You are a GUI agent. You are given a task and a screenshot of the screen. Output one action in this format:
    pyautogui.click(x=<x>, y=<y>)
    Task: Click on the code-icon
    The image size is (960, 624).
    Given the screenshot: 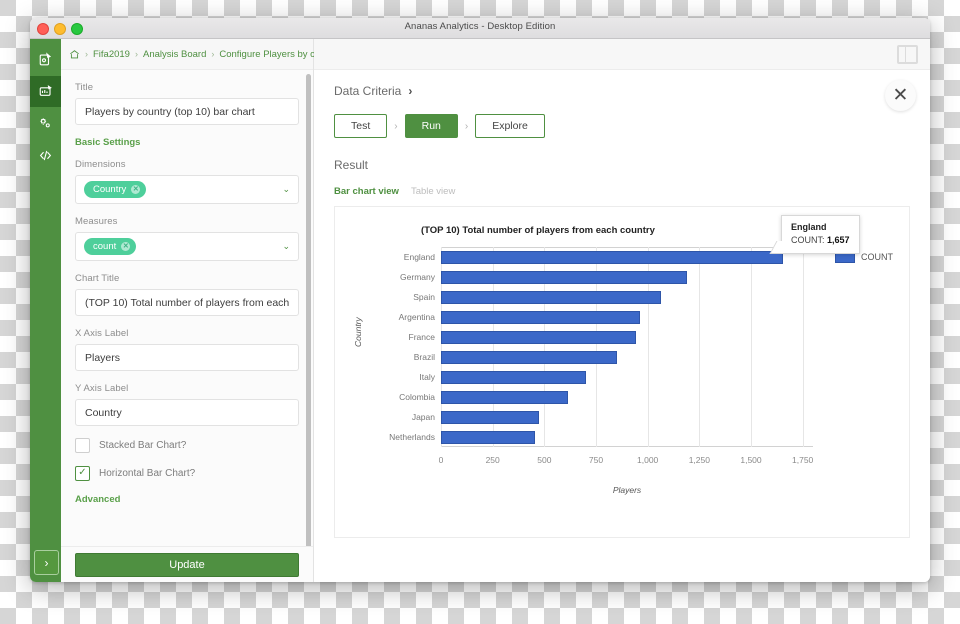 What is the action you would take?
    pyautogui.click(x=45, y=155)
    